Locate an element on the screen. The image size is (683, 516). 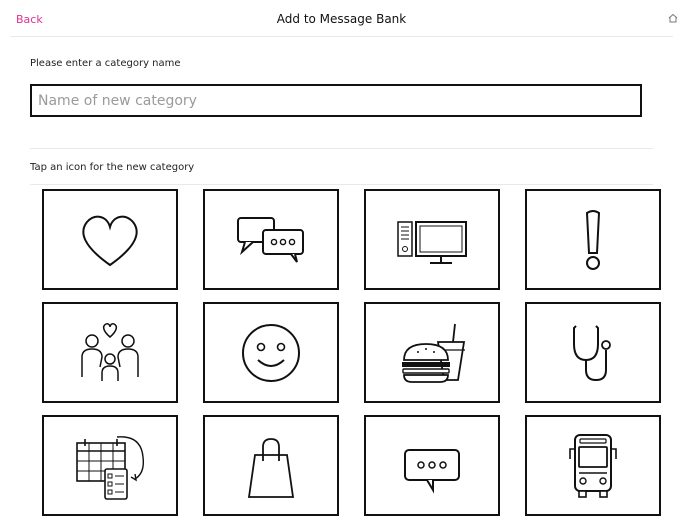
family-icon is located at coordinates (110, 351).